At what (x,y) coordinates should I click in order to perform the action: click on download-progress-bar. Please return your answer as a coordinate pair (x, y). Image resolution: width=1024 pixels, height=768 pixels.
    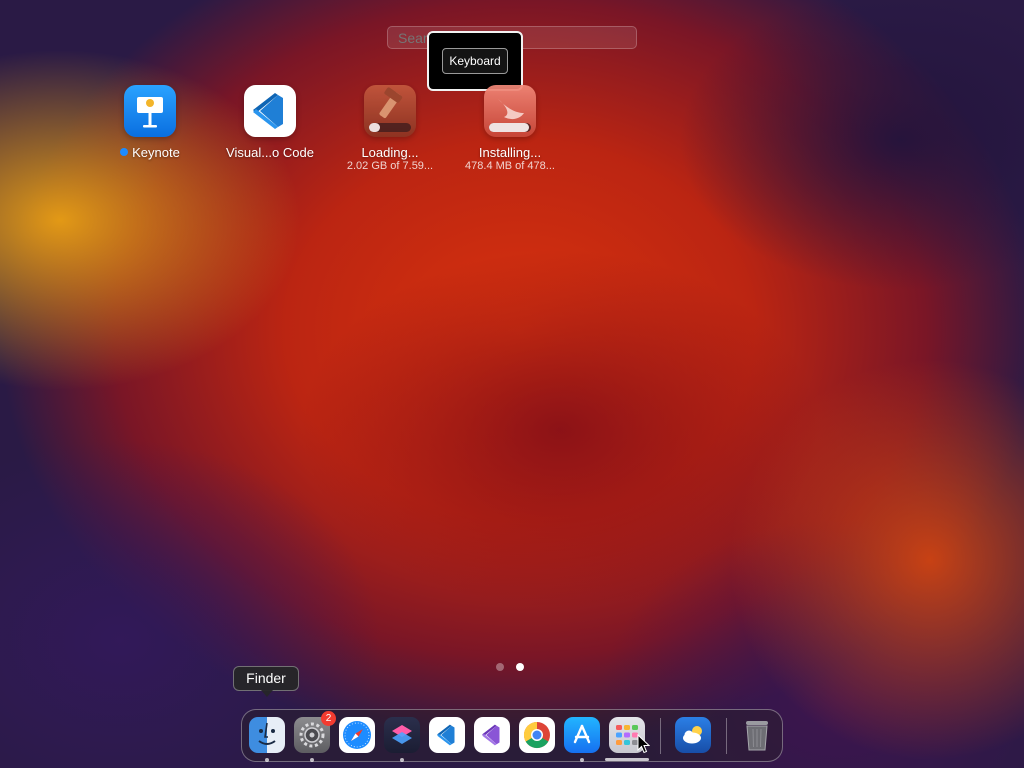
    Looking at the image, I should click on (390, 127).